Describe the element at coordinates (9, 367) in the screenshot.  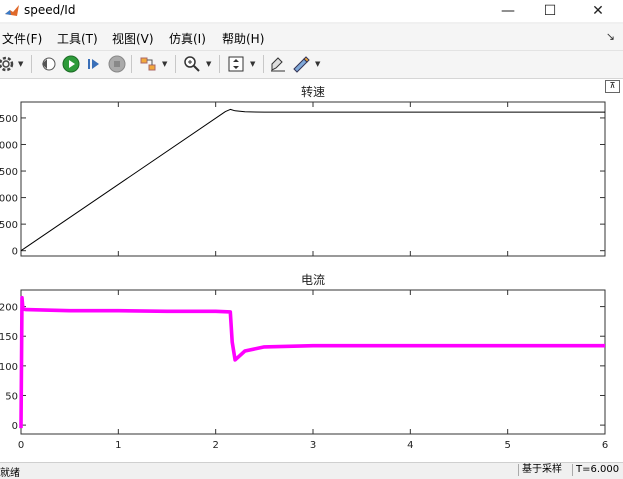
I see `y-tick-label-1: 100` at that location.